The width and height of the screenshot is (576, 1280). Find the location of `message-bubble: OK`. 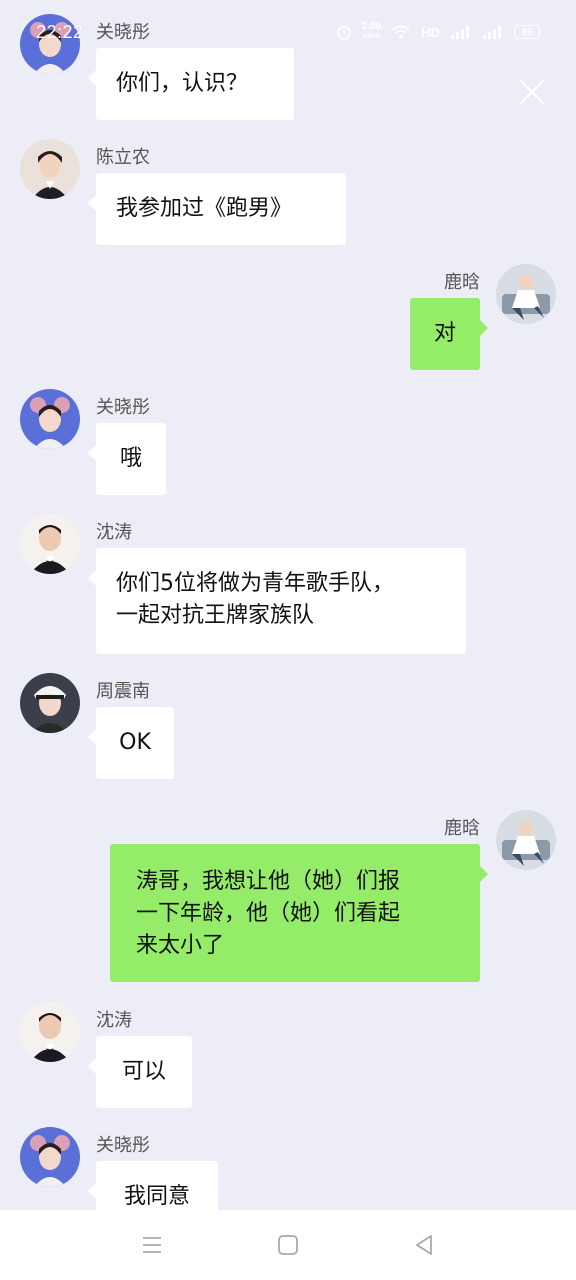

message-bubble: OK is located at coordinates (131, 743).